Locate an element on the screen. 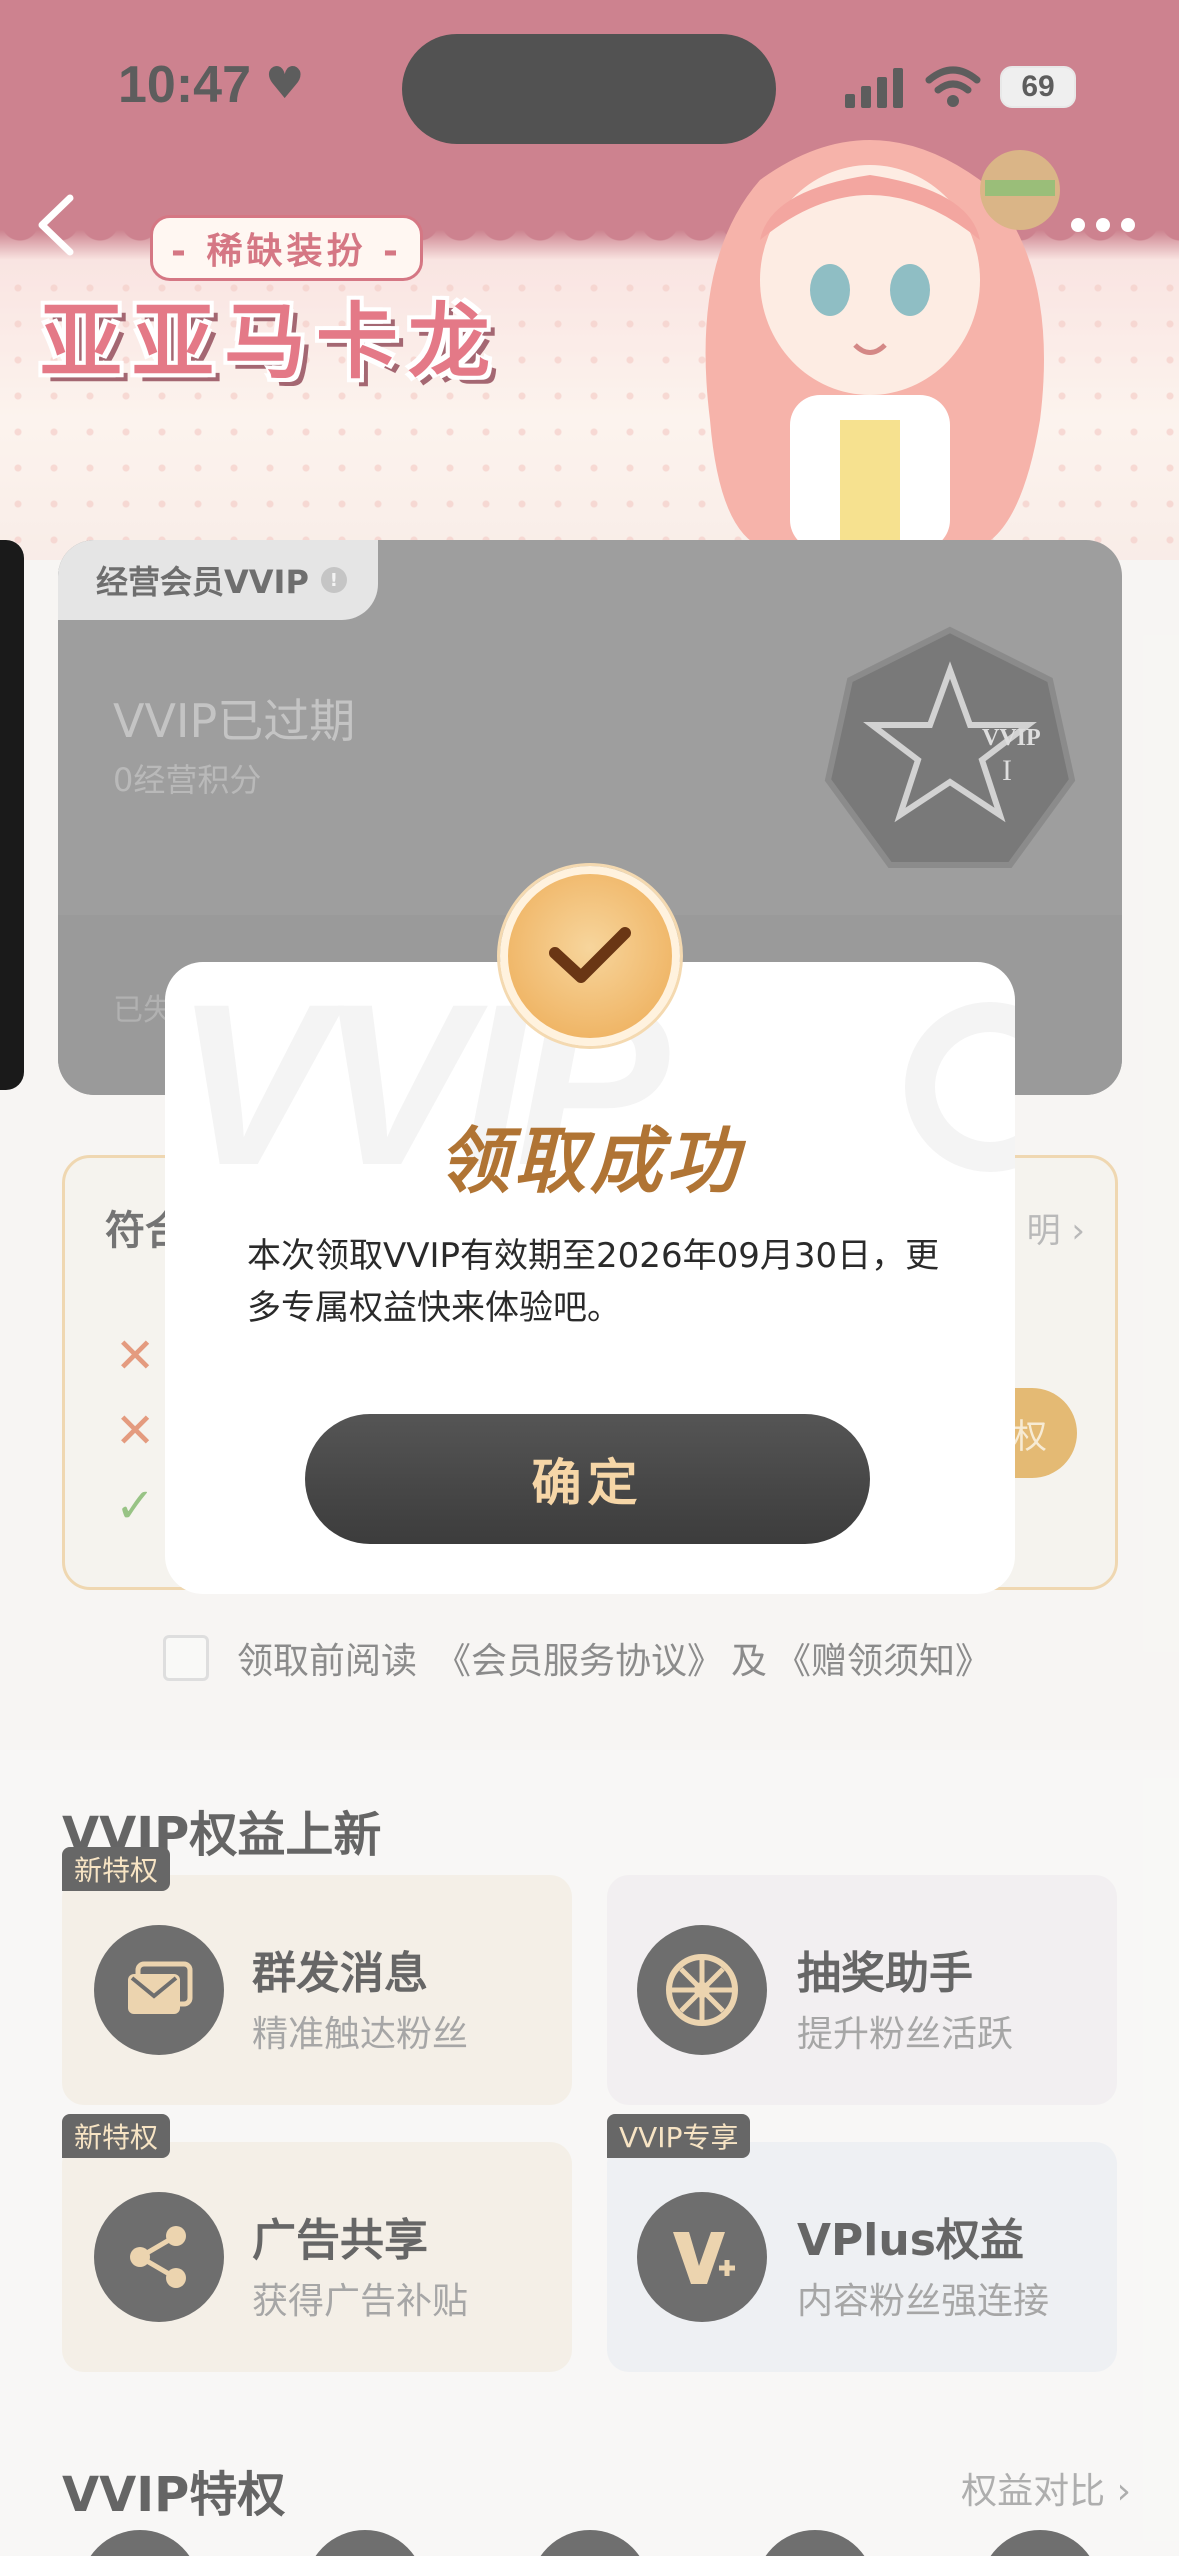  dialog-message: 本次领取VVIP有效期至2026年09月30日，更多专属权益快来体验吧。 is located at coordinates (593, 1282).